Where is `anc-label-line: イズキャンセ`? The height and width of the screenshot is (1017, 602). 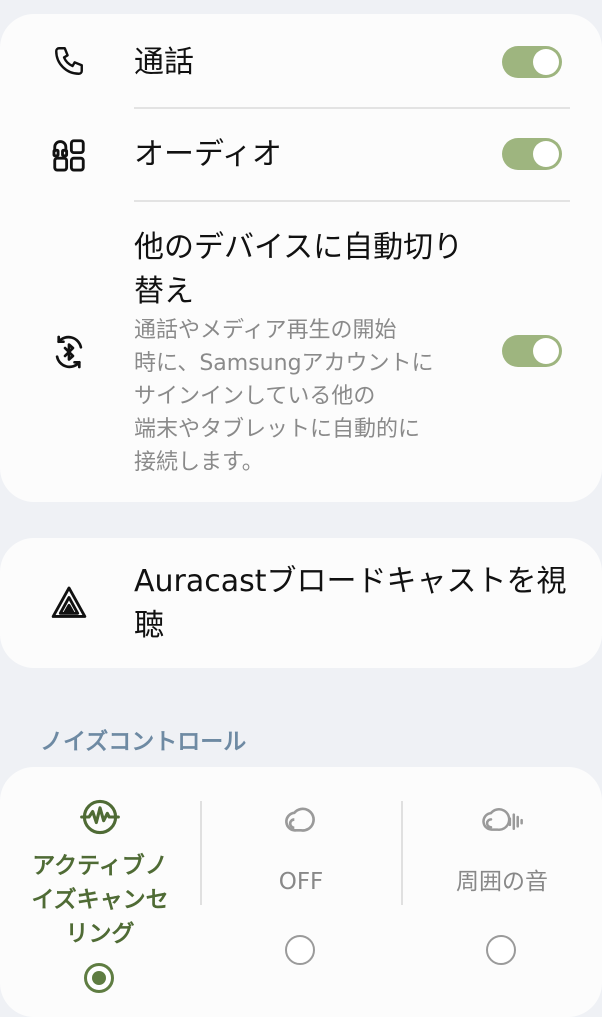 anc-label-line: イズキャンセ is located at coordinates (100, 900).